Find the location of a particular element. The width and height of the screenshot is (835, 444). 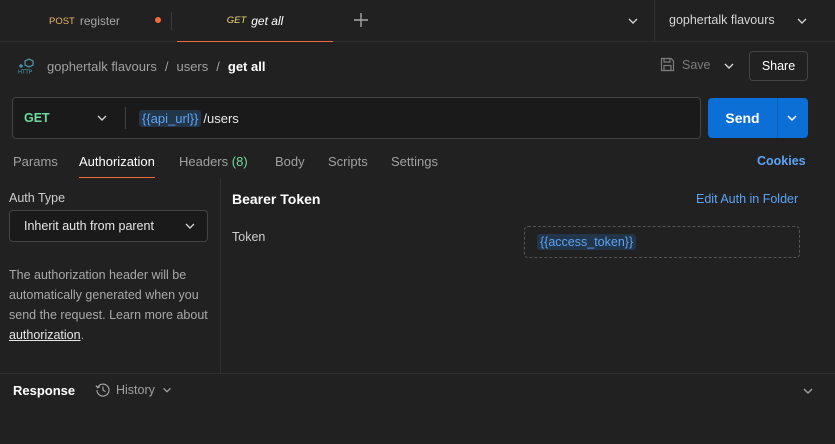

http-icon: HTTP is located at coordinates (26, 66).